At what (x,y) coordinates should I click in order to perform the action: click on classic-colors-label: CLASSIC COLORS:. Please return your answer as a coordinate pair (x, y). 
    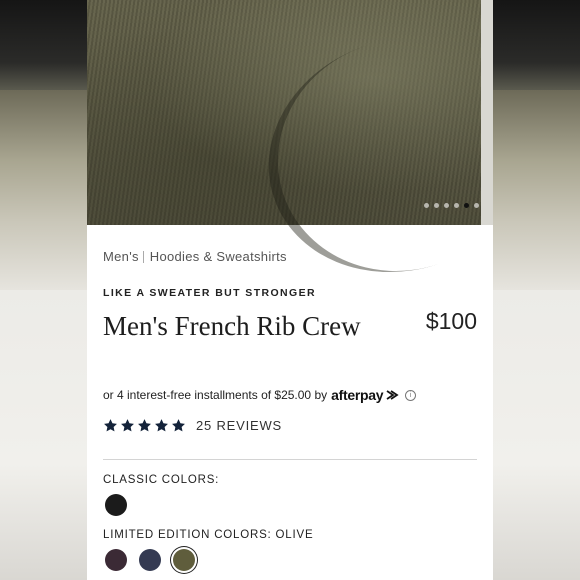
    Looking at the image, I should click on (161, 480).